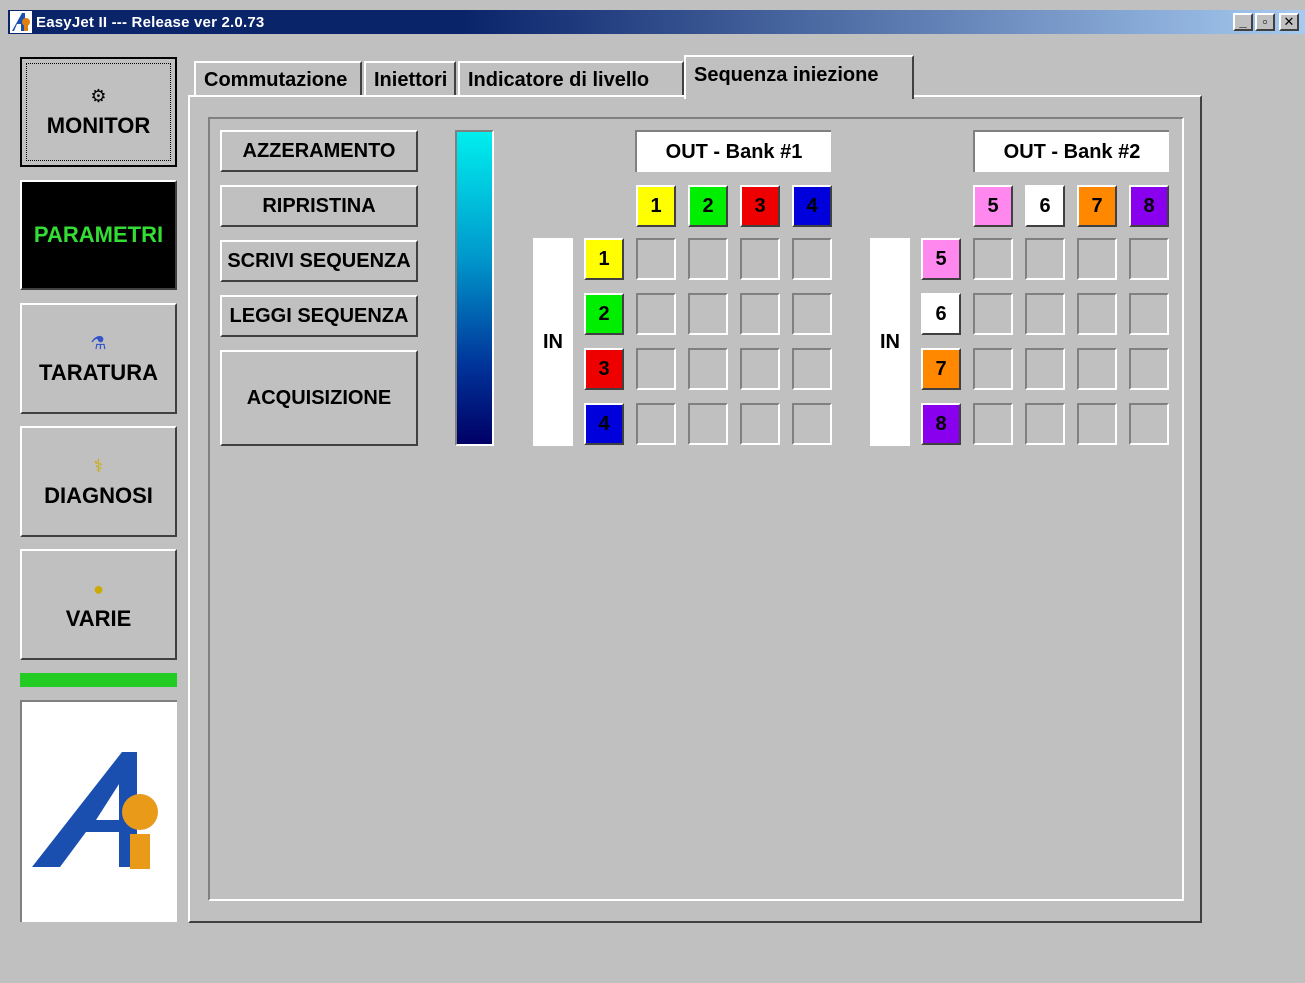  What do you see at coordinates (604, 314) in the screenshot?
I see `in-channel-2: 2` at bounding box center [604, 314].